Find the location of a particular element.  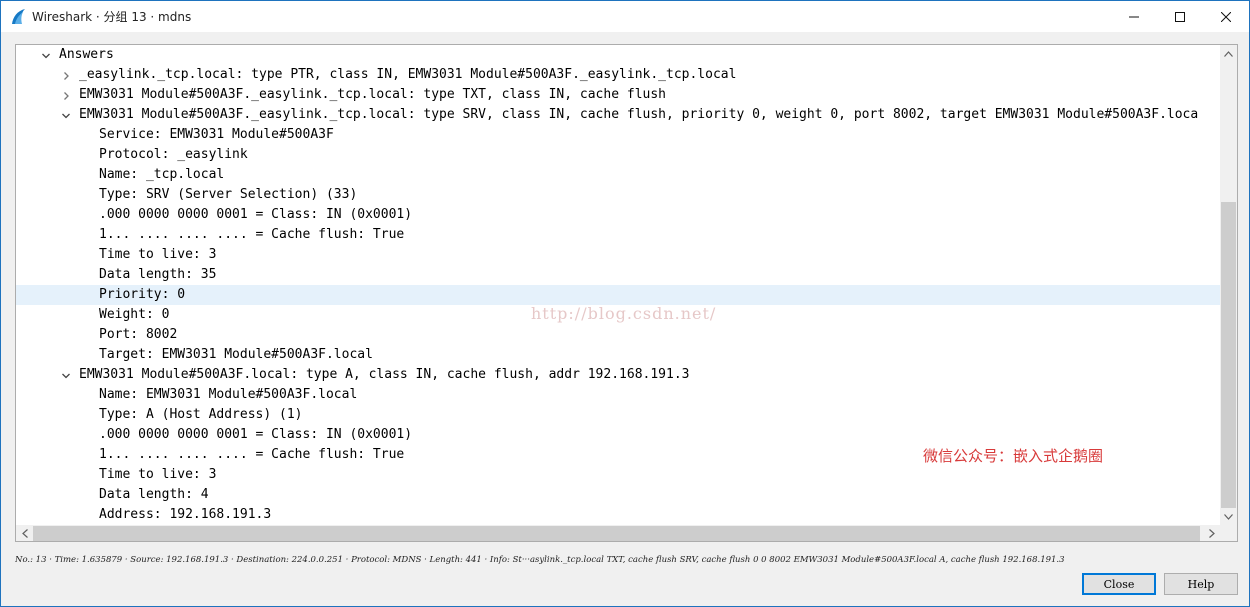

tree-row: Service: EMW3031 Module#500A3F is located at coordinates (618, 135).